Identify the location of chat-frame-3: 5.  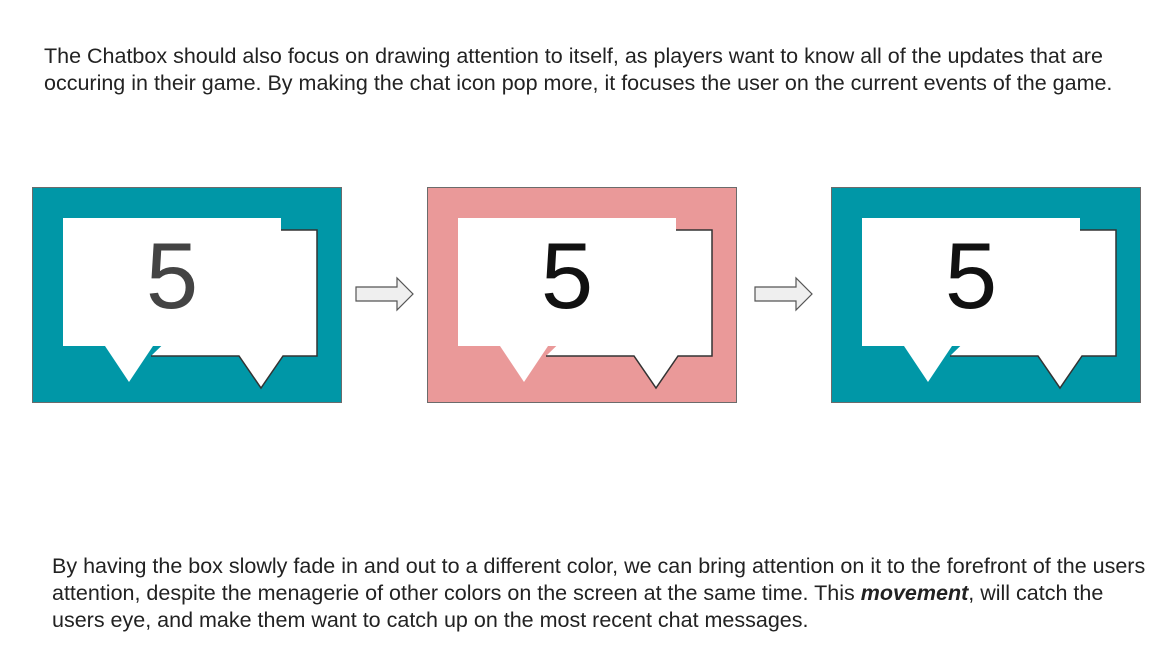
(986, 295).